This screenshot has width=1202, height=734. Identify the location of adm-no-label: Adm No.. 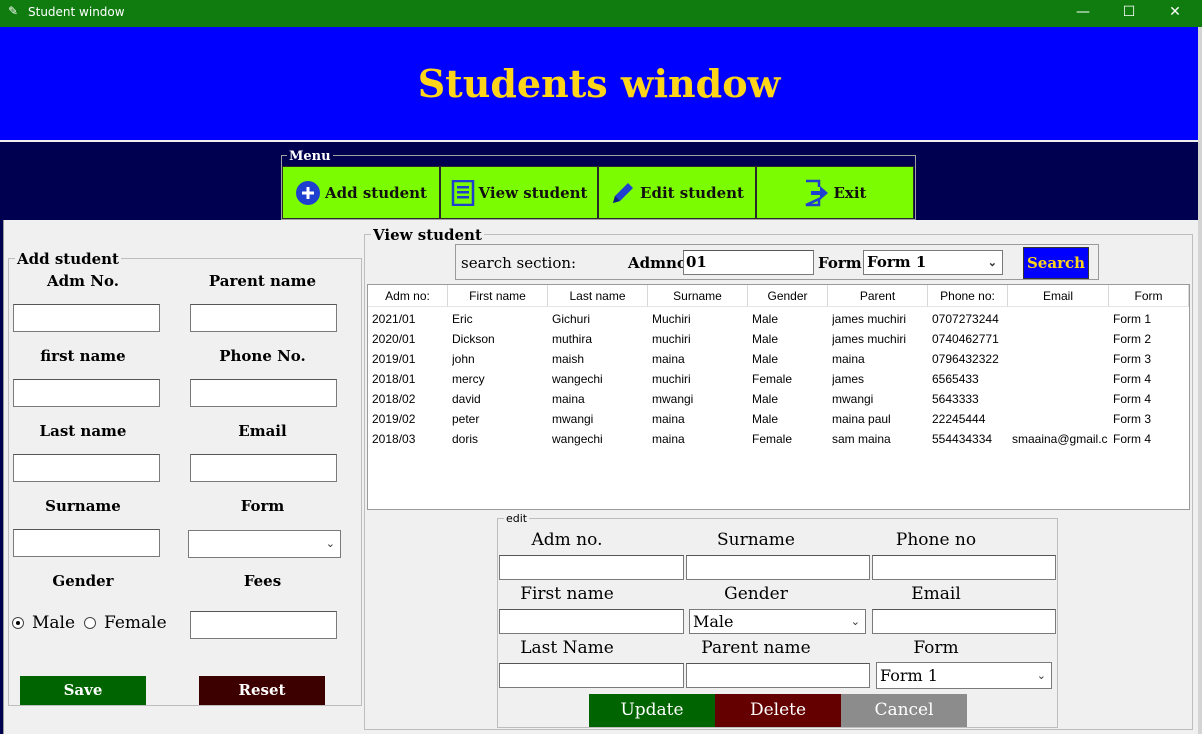
(83, 281).